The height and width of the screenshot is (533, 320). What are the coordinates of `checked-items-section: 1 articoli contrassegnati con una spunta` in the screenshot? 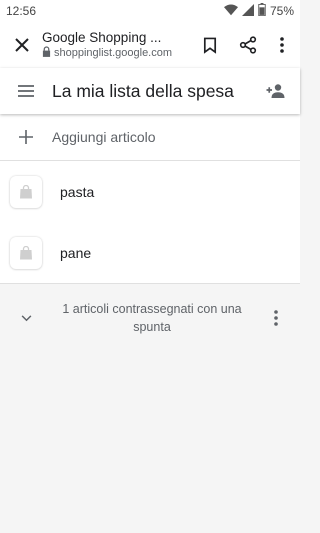 It's located at (150, 317).